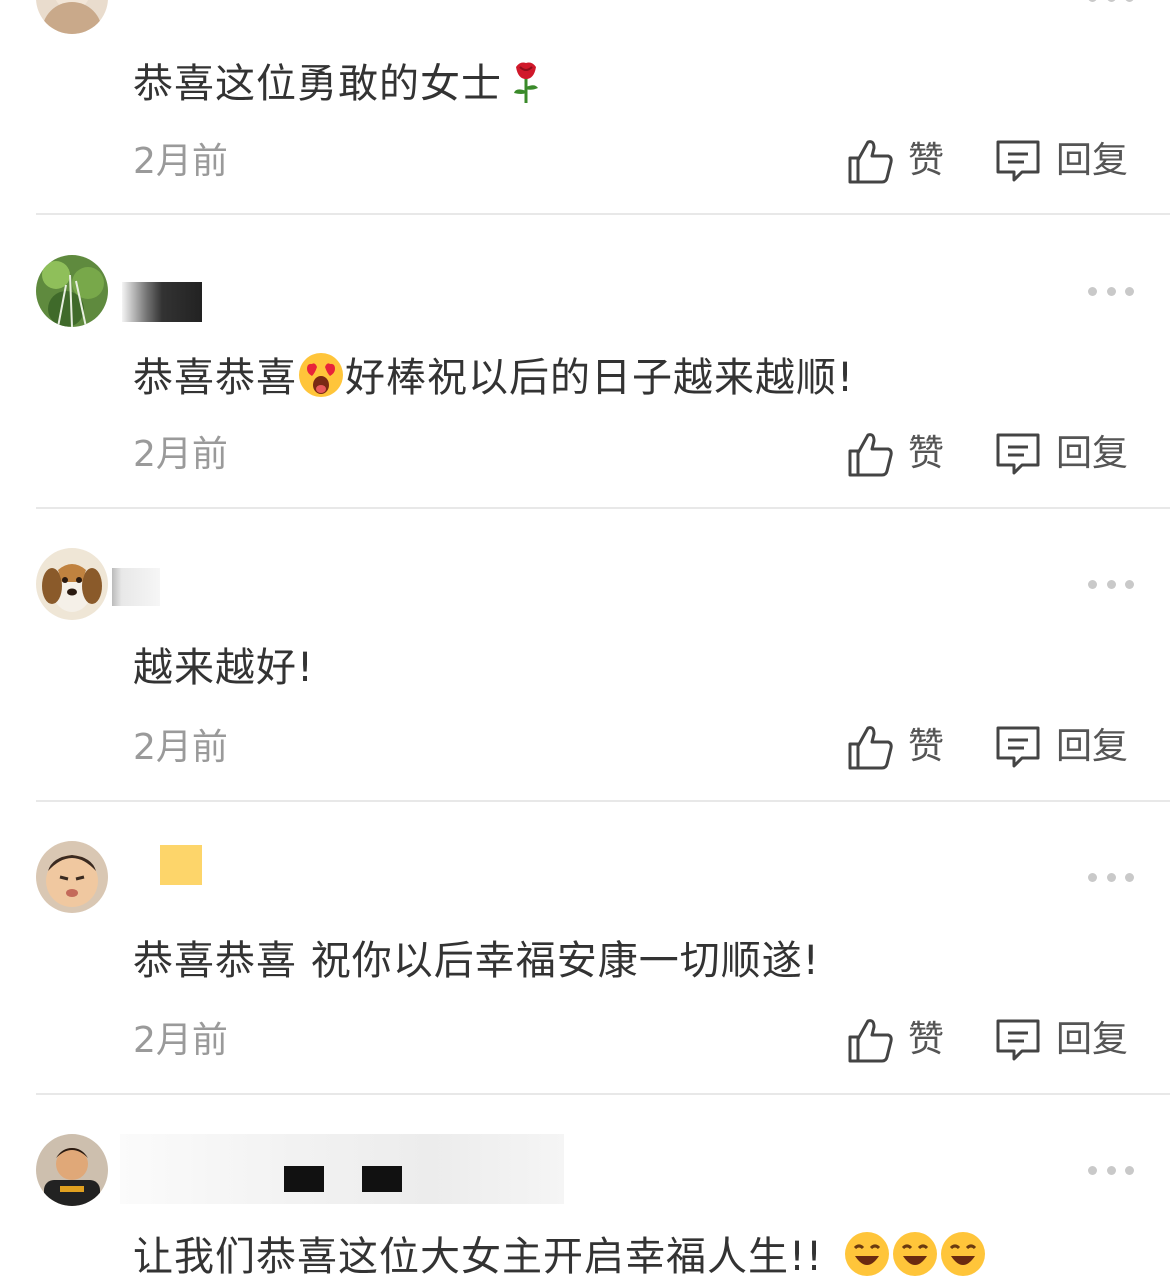 The image size is (1170, 1288). Describe the element at coordinates (526, 81) in the screenshot. I see `rose-icon` at that location.